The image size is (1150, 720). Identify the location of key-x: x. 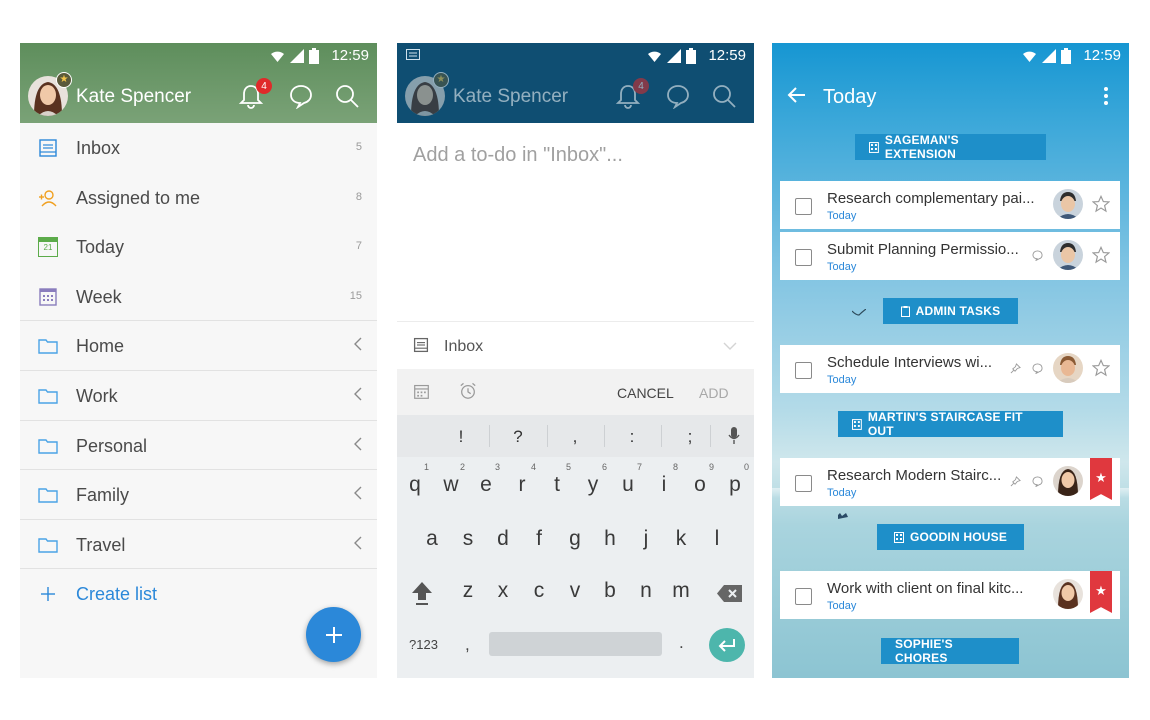
(503, 591).